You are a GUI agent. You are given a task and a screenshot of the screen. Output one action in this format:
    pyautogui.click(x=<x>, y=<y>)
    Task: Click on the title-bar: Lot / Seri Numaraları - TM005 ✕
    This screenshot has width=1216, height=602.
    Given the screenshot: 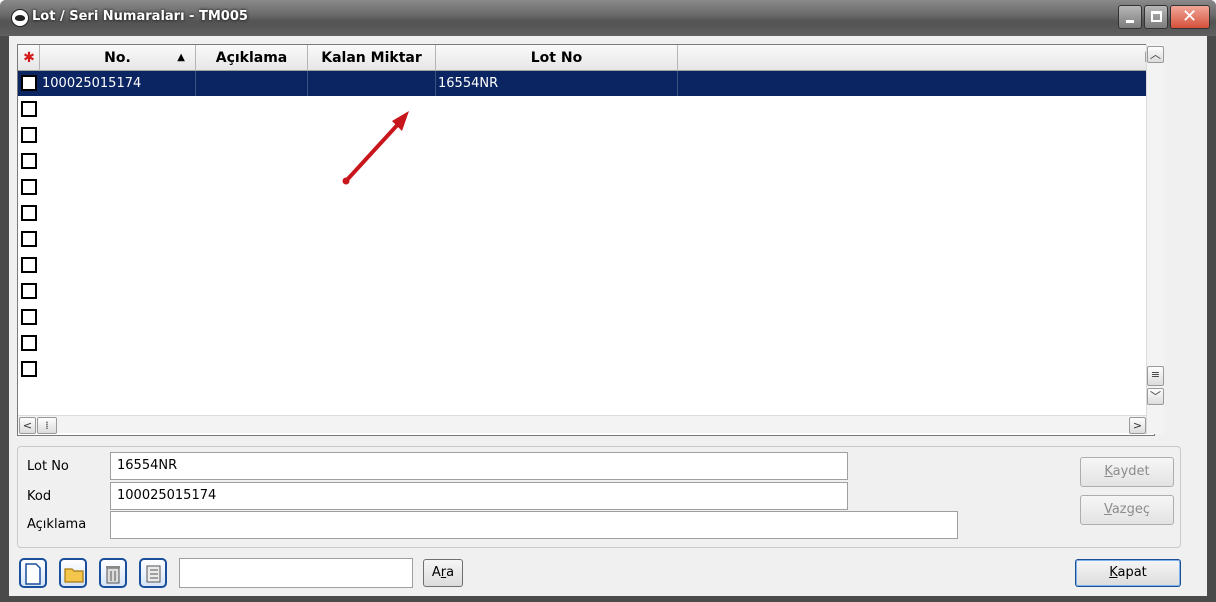 What is the action you would take?
    pyautogui.click(x=608, y=18)
    